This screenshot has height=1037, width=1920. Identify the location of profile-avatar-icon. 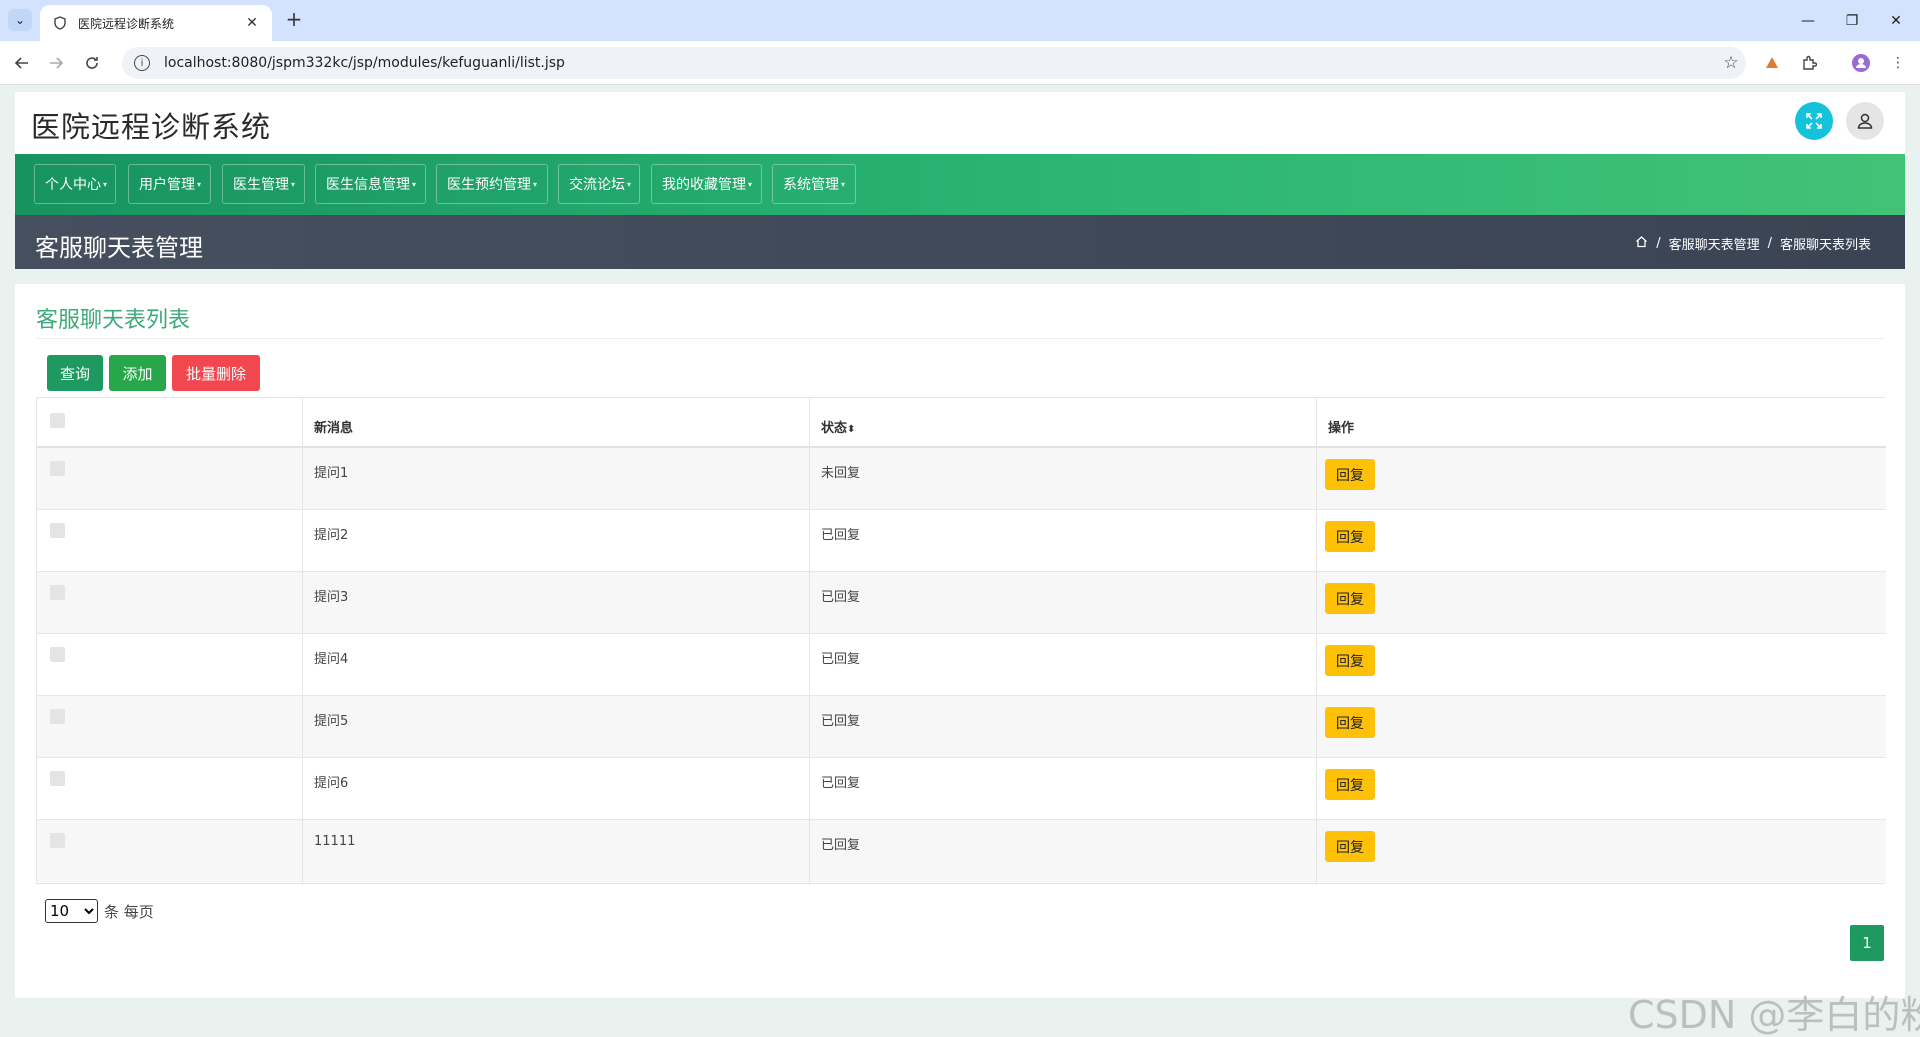
(1861, 63).